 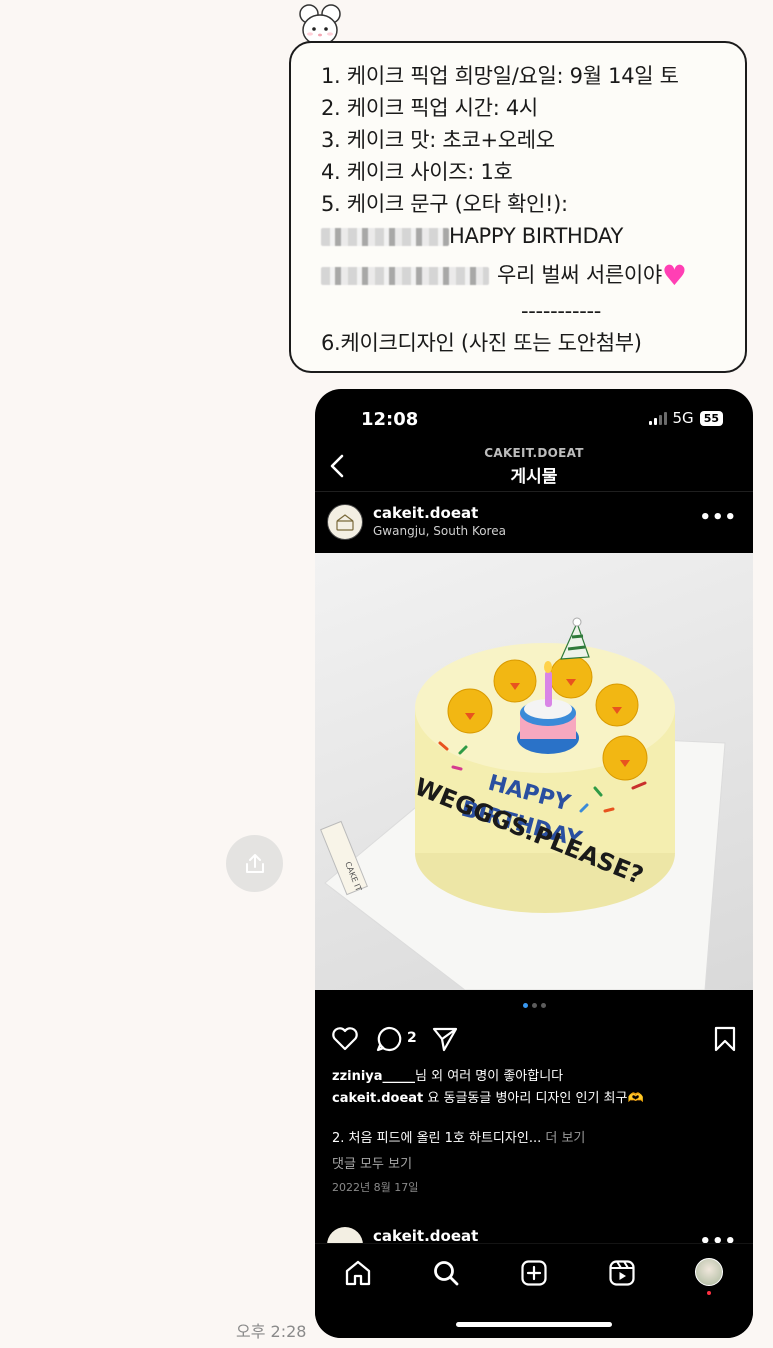 What do you see at coordinates (525, 1005) in the screenshot?
I see `carousel-dot-active` at bounding box center [525, 1005].